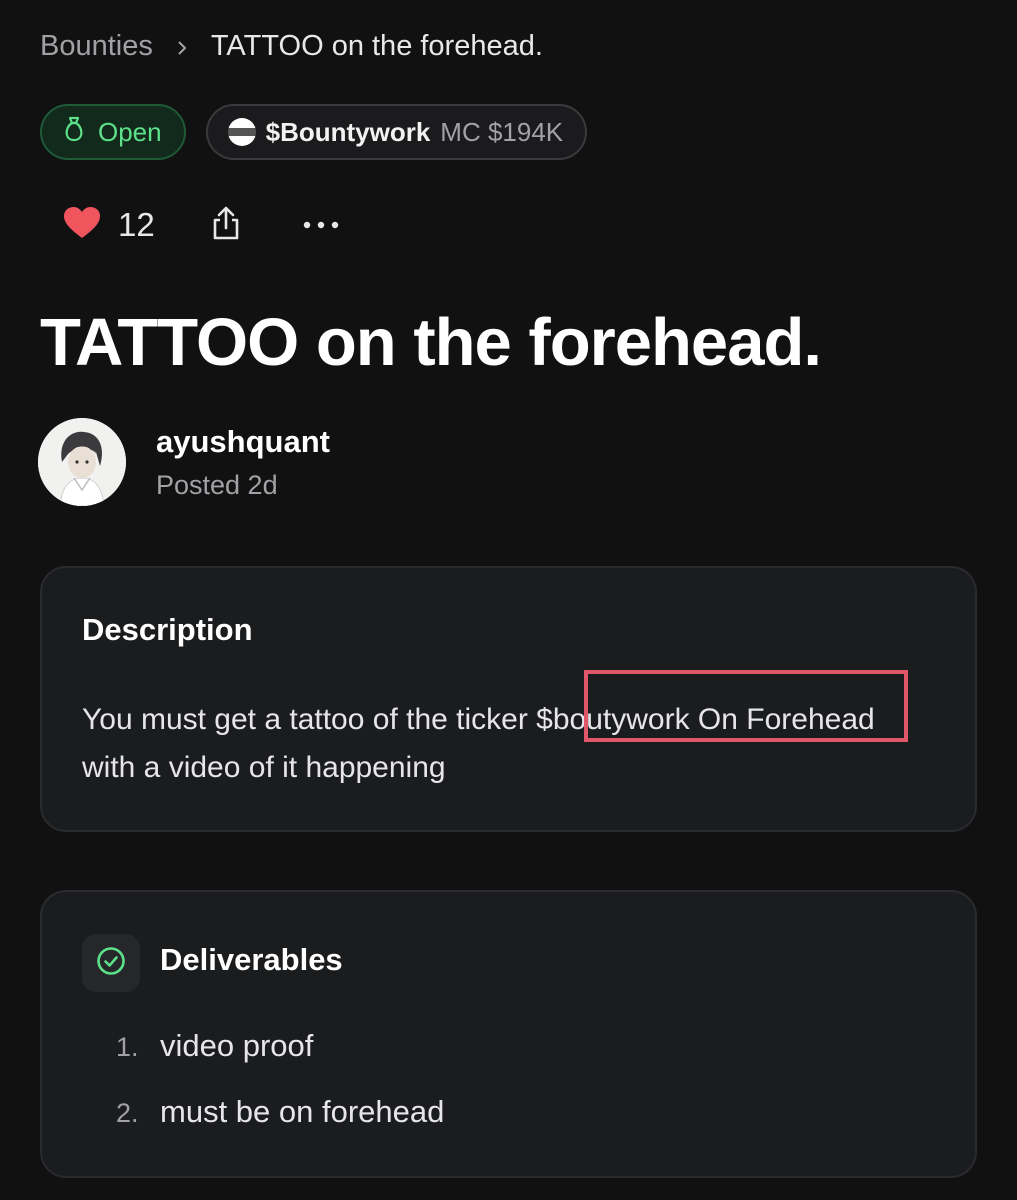 The height and width of the screenshot is (1200, 1017). I want to click on status-label: Open, so click(130, 131).